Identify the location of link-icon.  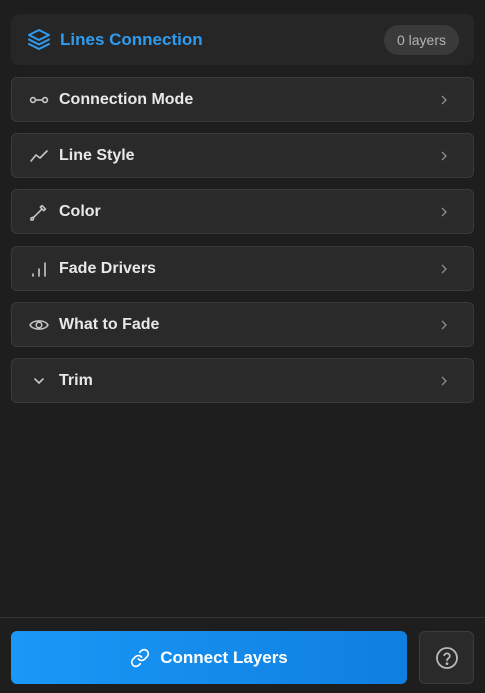
(140, 657).